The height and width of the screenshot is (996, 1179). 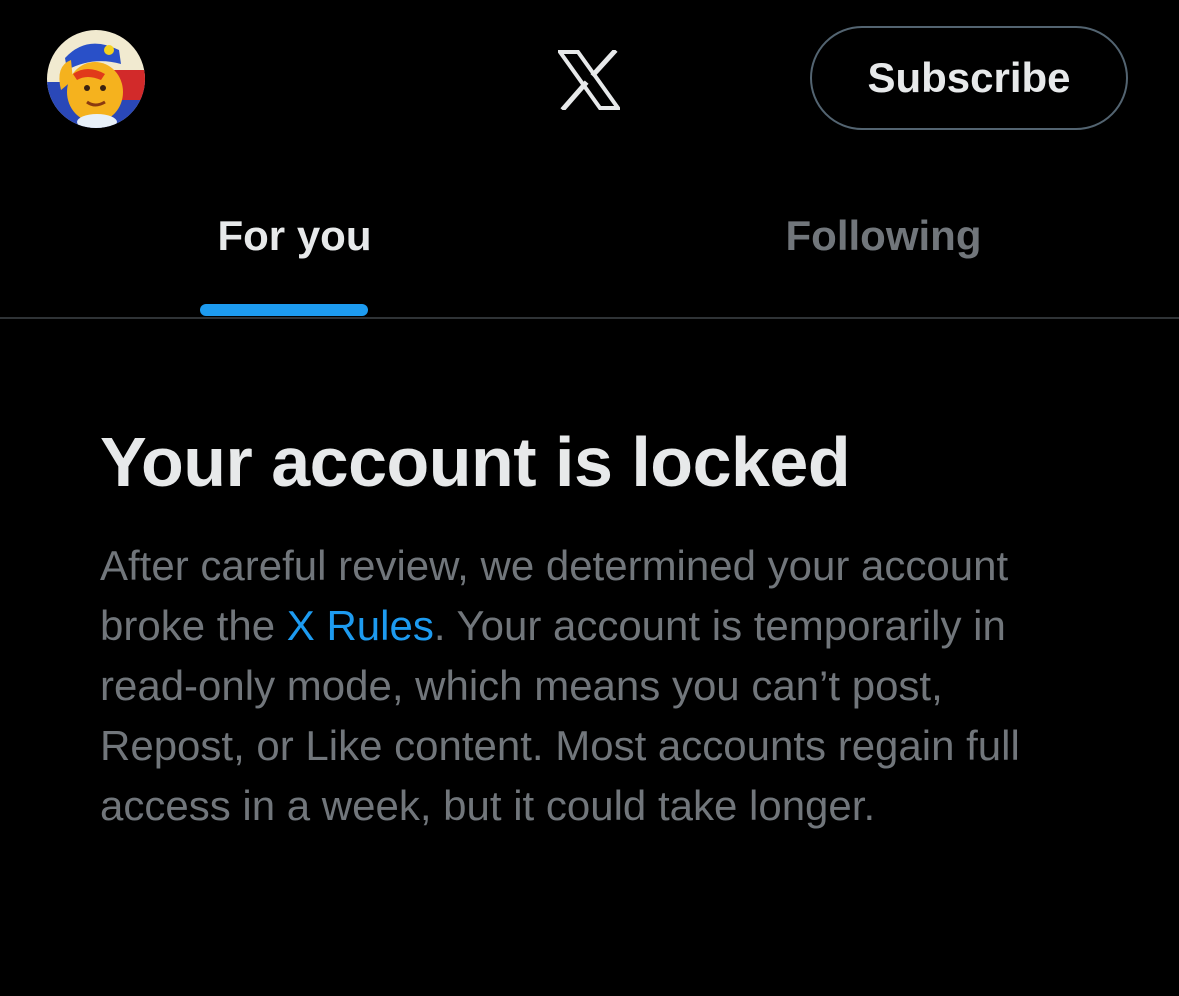 What do you see at coordinates (294, 235) in the screenshot?
I see `tab-label: For you` at bounding box center [294, 235].